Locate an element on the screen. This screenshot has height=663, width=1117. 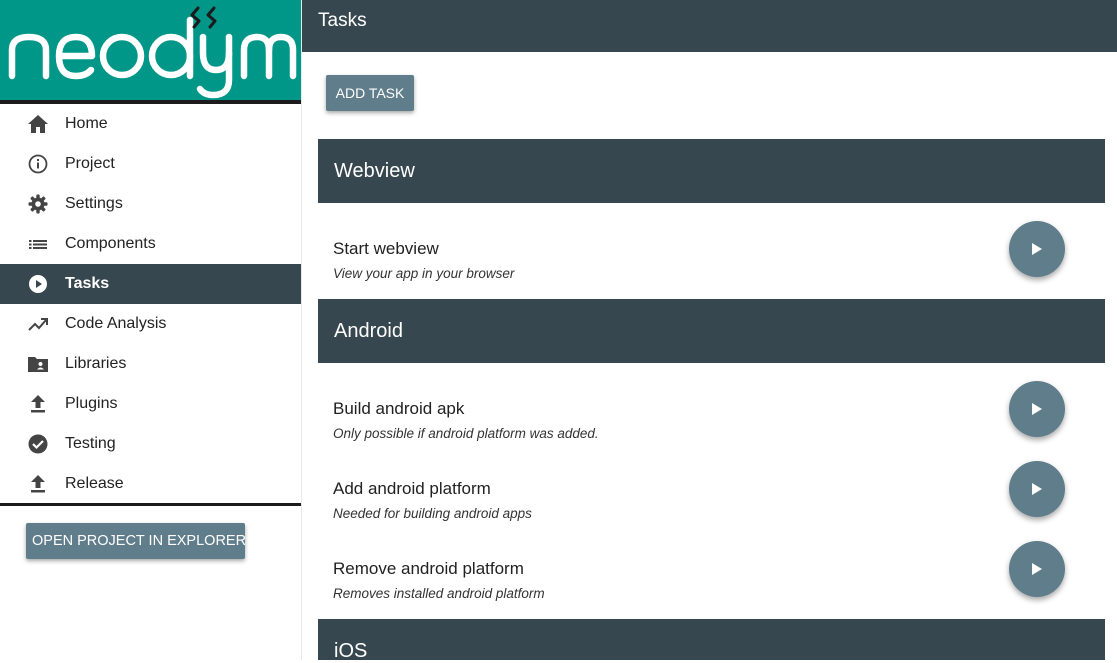
sidebar-item-label: Libraries is located at coordinates (96, 363).